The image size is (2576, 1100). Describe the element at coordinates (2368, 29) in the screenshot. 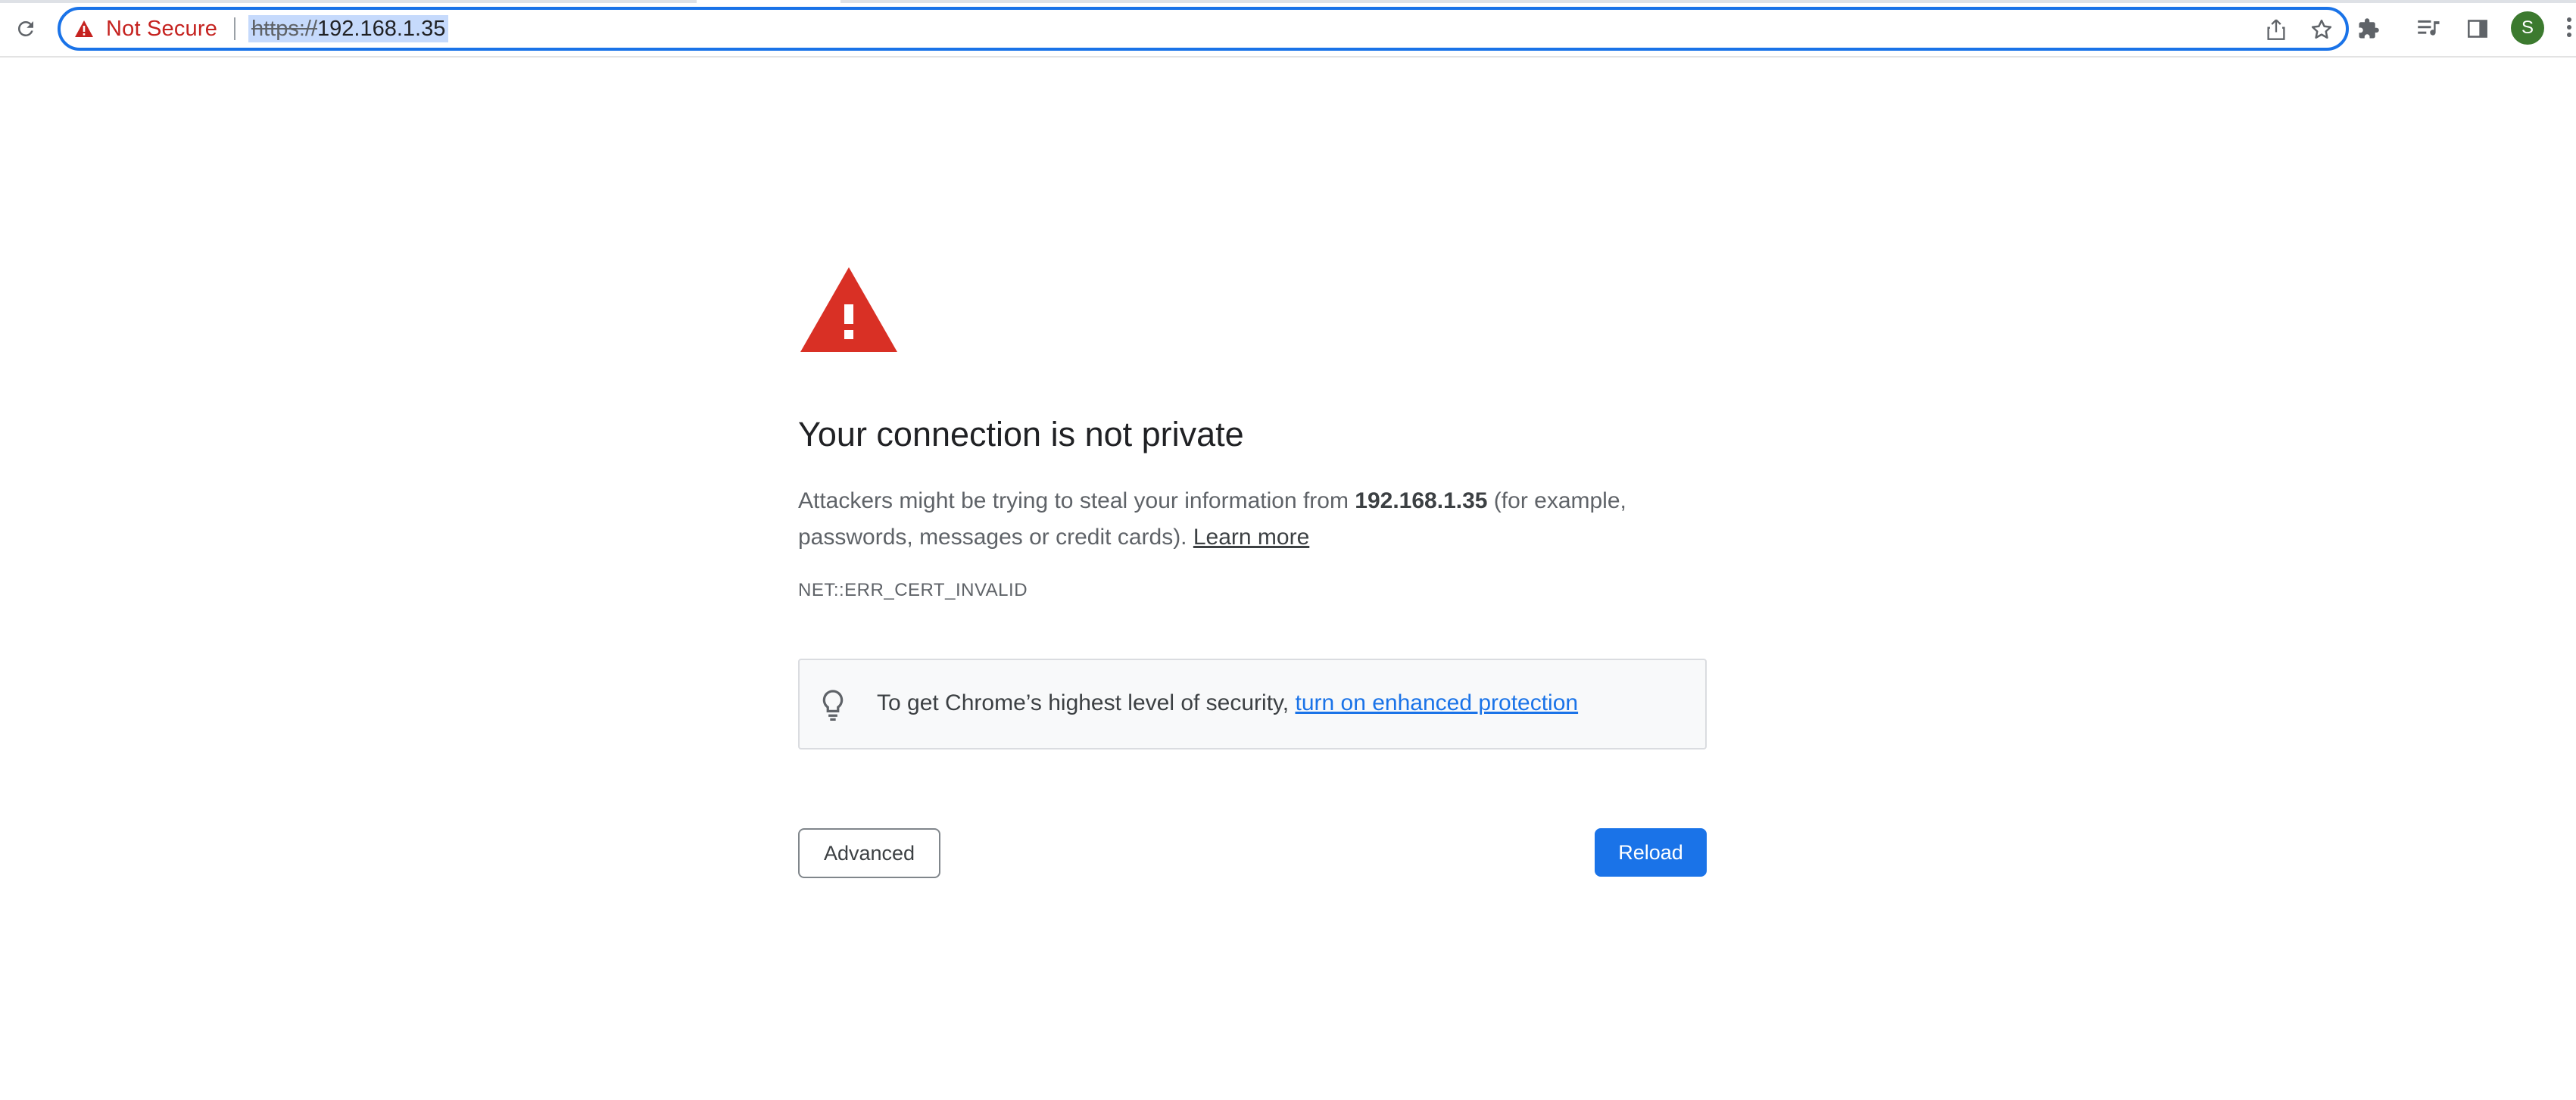

I see `extensions-icon` at that location.